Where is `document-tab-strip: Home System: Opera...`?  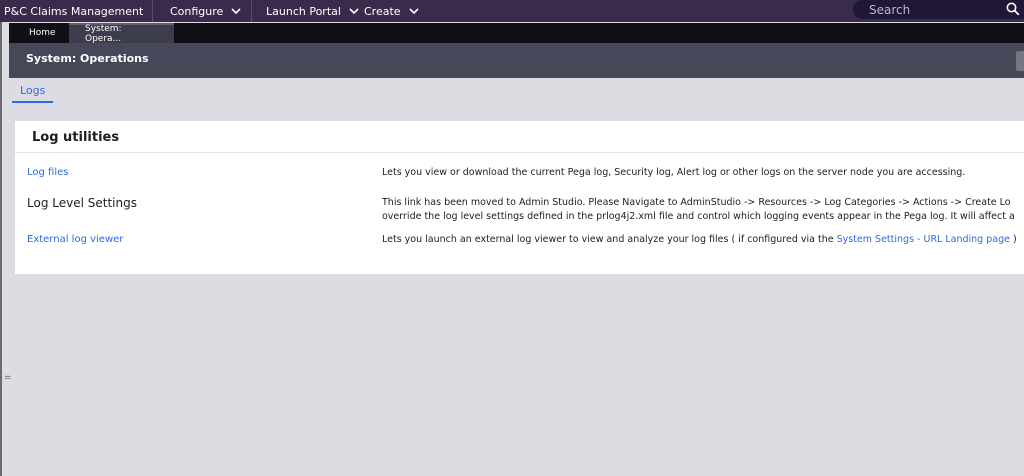 document-tab-strip: Home System: Opera... is located at coordinates (516, 33).